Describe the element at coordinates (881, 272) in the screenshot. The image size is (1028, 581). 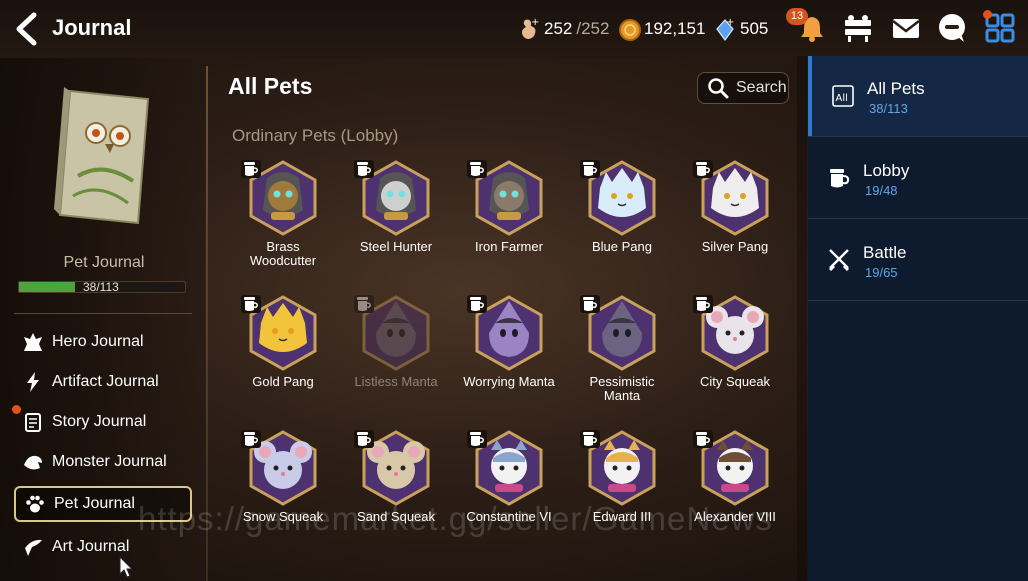
I see `tab-count: 19/65` at that location.